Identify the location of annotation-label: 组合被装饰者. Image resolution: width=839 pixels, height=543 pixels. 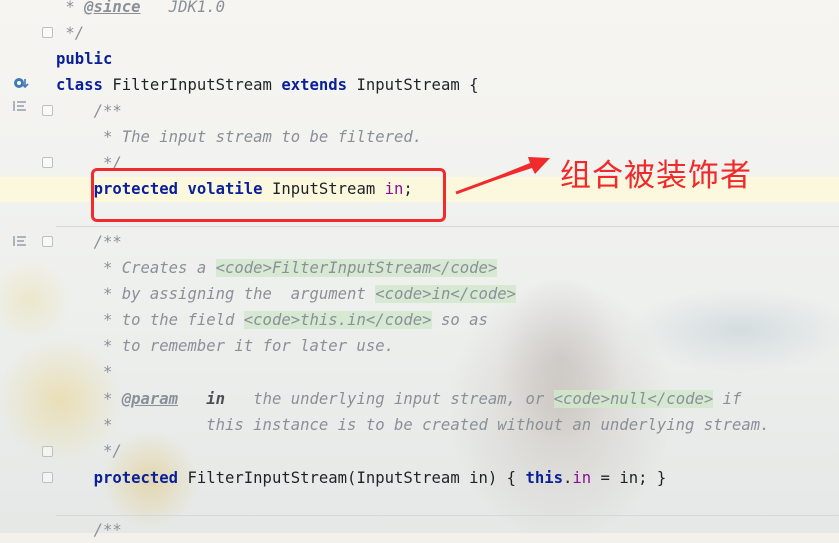
(656, 176).